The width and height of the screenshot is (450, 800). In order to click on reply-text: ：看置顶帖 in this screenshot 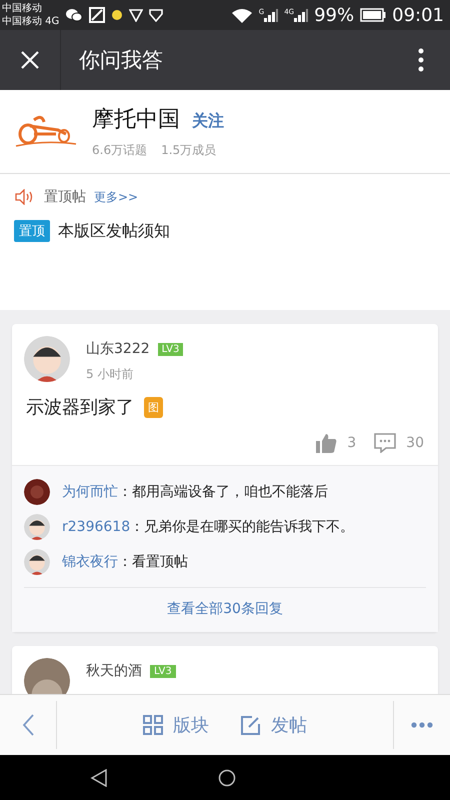, I will do `click(153, 561)`.